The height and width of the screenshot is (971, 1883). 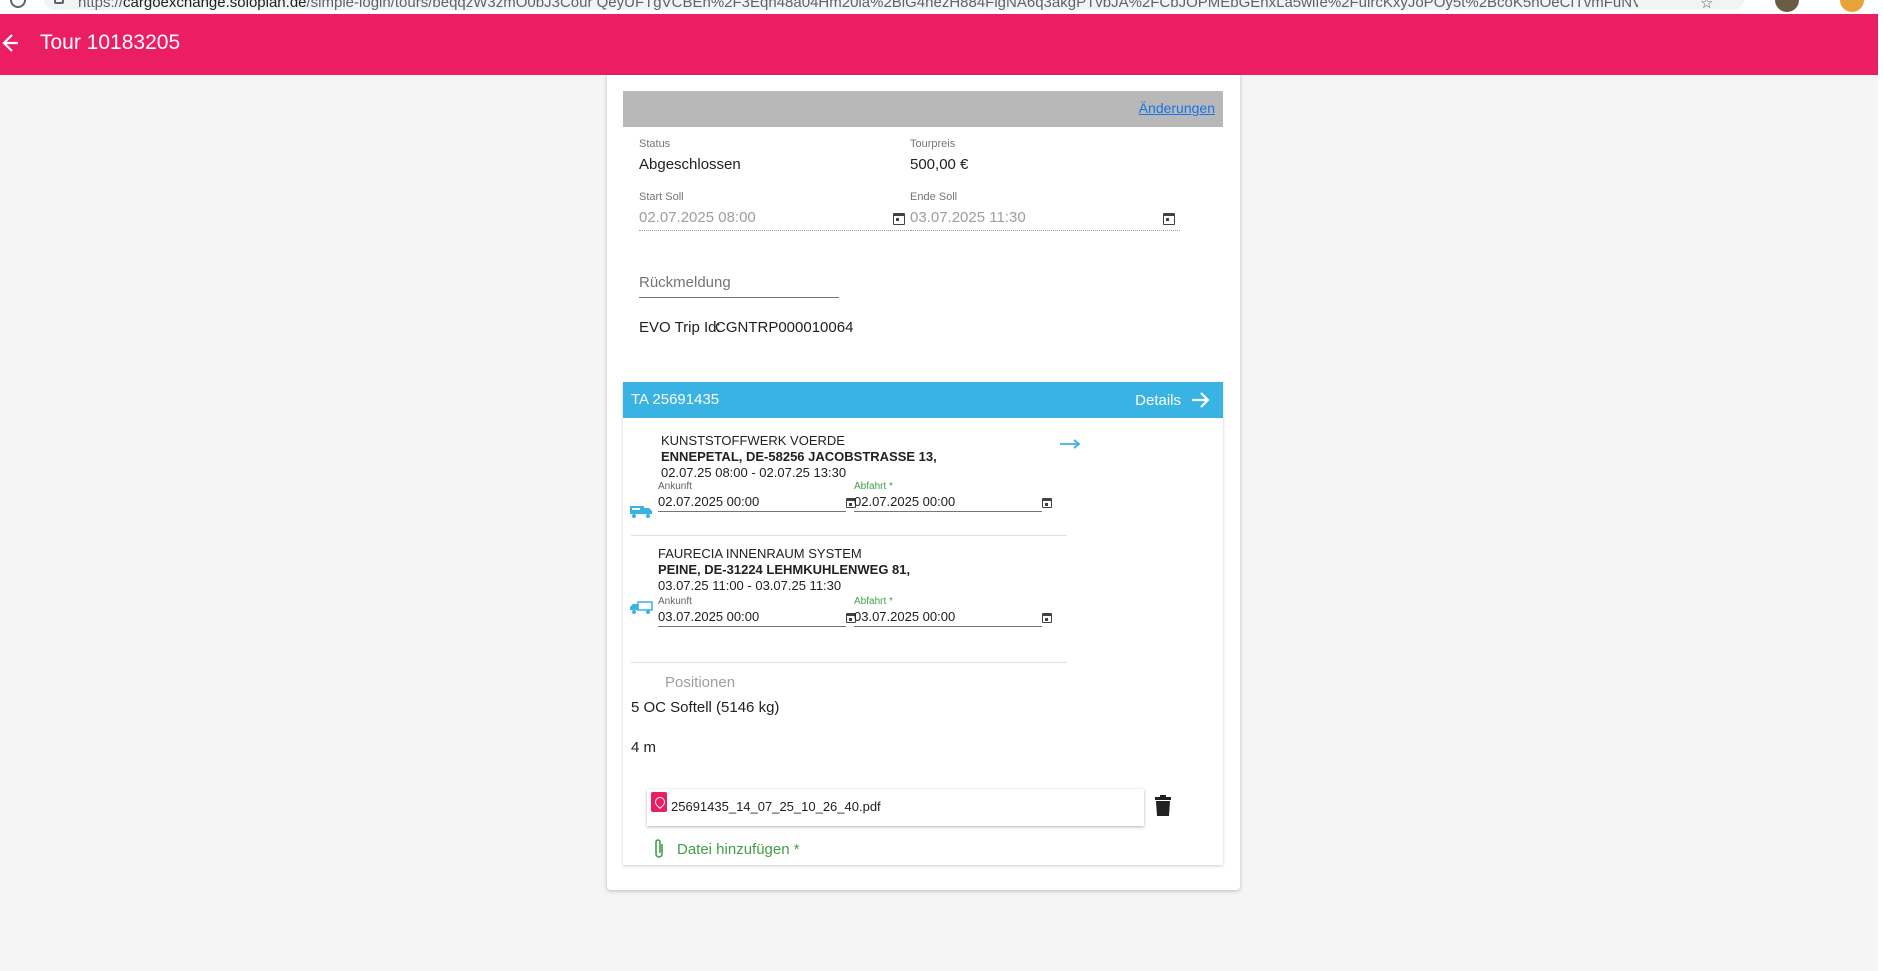 I want to click on page-title: Tour 10183205, so click(x=110, y=42).